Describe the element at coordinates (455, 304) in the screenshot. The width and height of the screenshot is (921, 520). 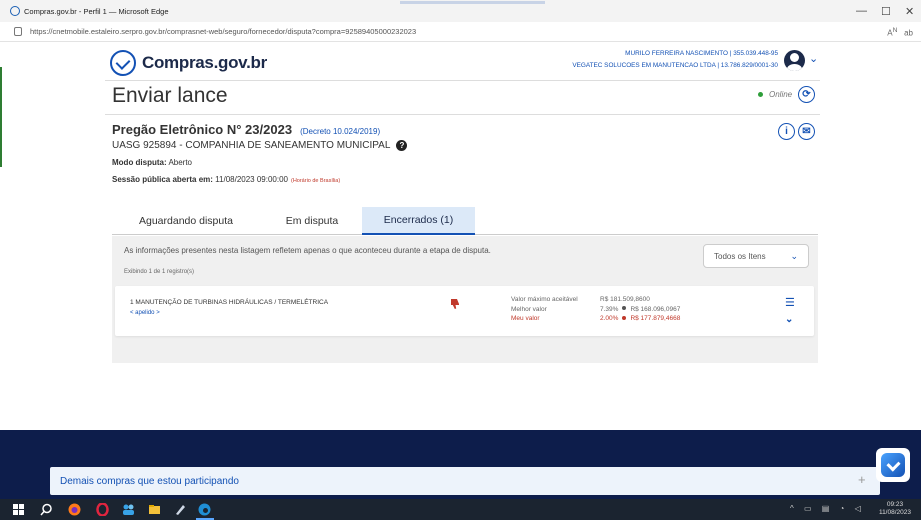
I see `thumbs-down-icon` at that location.